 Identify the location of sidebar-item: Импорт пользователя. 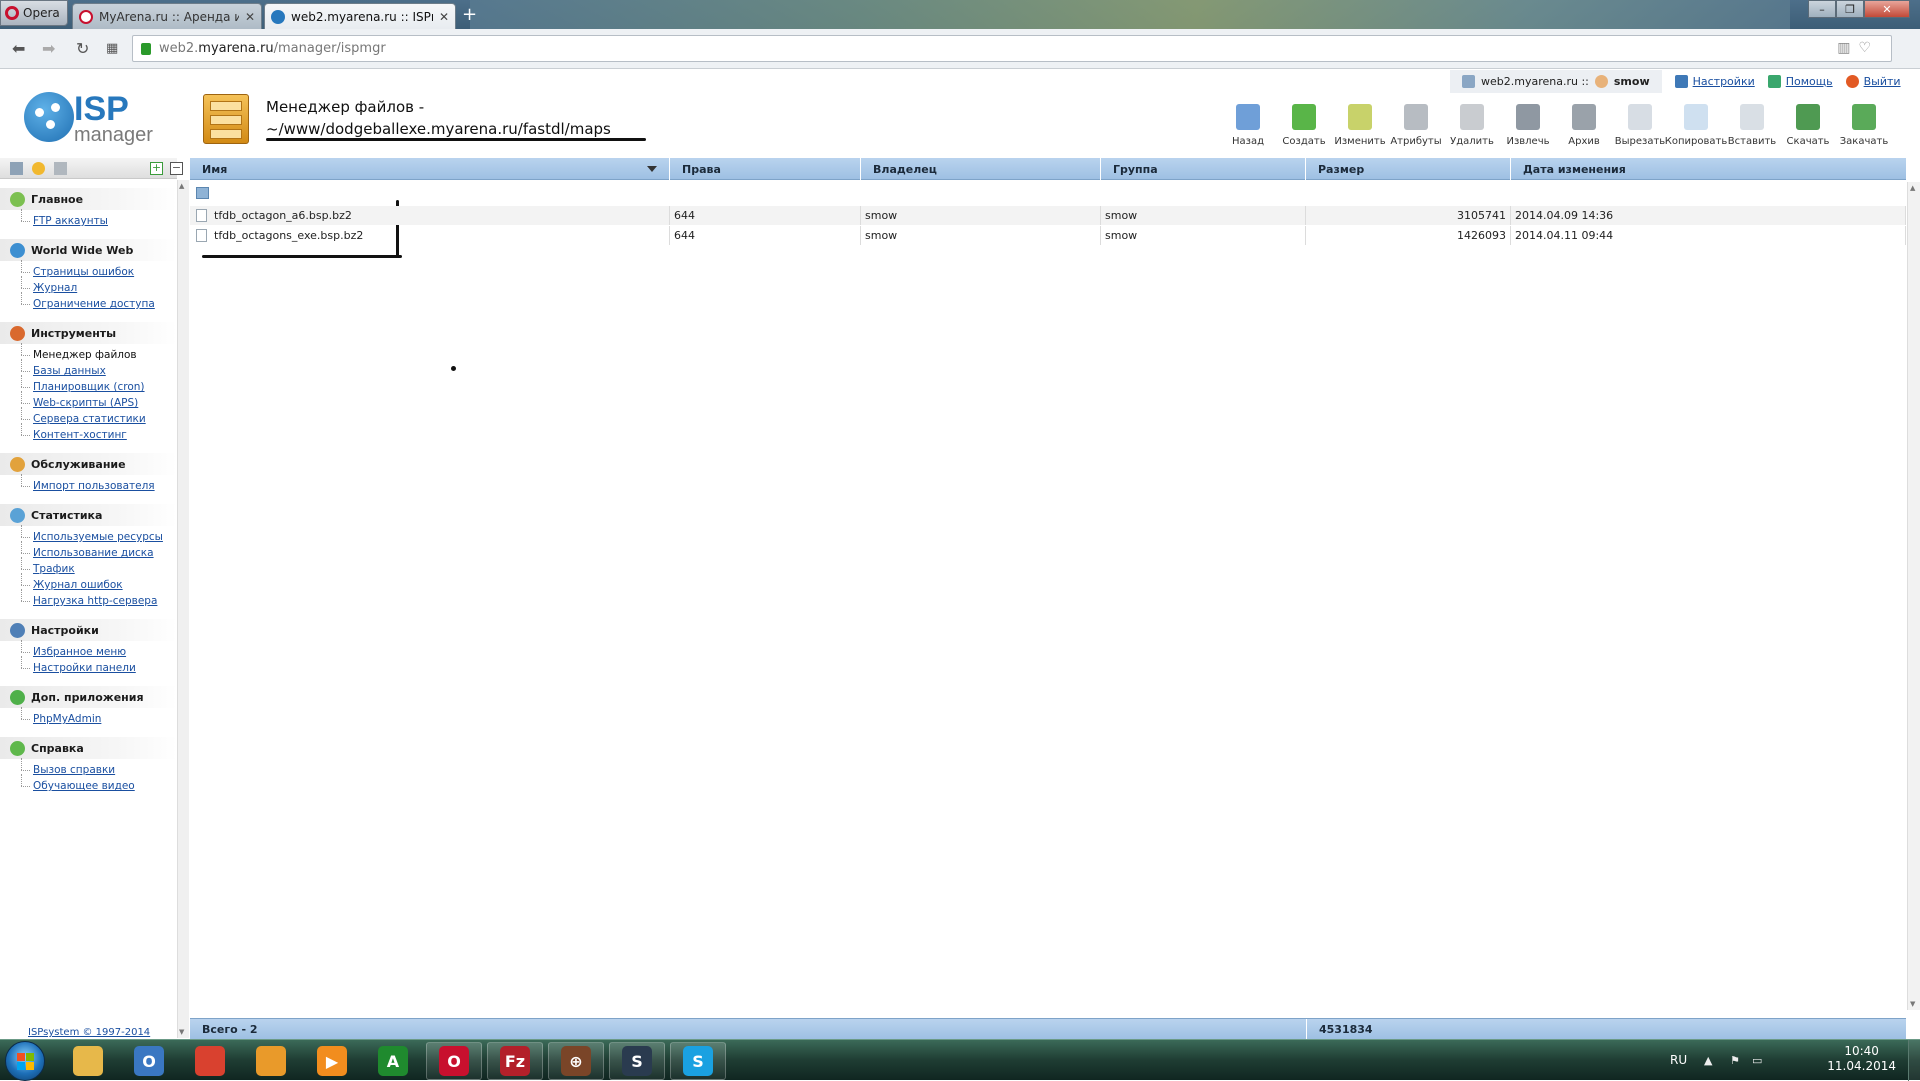
(99, 484).